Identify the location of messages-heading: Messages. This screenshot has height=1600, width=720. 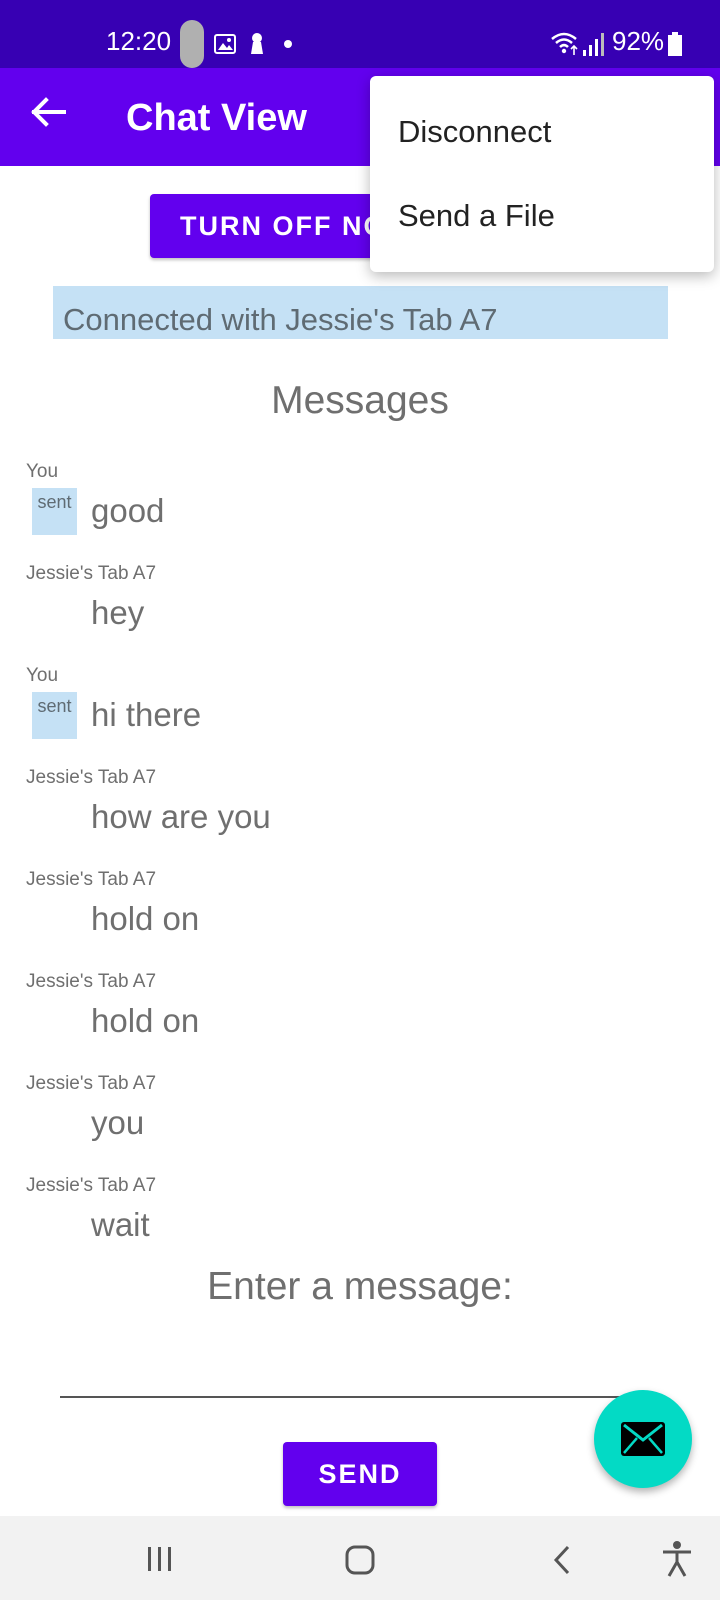
(360, 400).